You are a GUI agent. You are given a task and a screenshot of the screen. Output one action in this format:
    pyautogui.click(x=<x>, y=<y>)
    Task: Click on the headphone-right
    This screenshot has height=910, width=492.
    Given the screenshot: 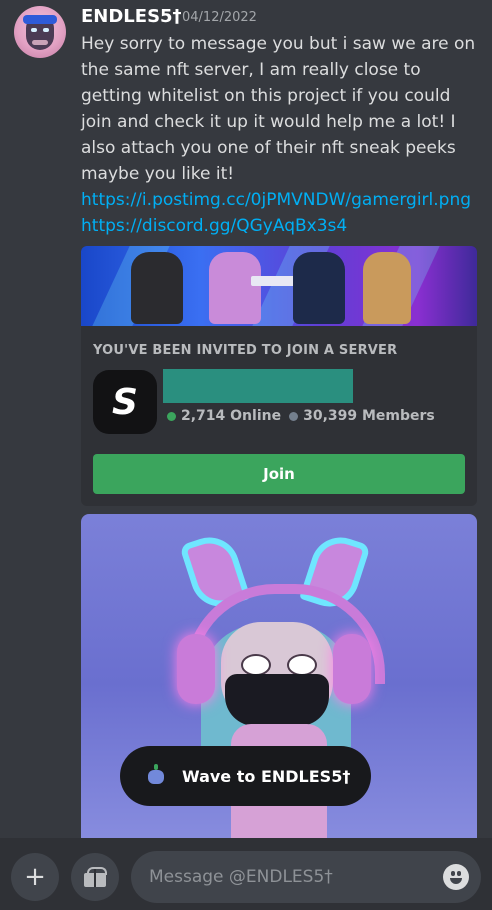 What is the action you would take?
    pyautogui.click(x=352, y=669)
    